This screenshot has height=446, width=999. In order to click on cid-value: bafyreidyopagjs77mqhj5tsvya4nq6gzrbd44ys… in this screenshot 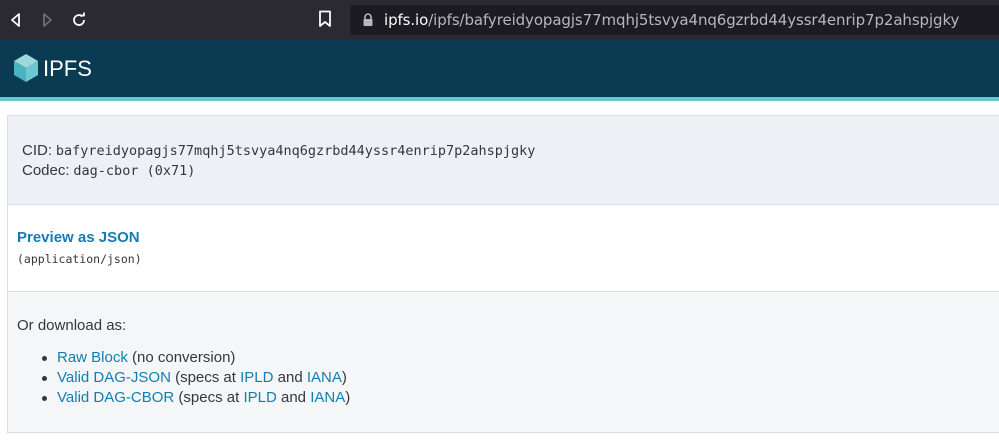, I will do `click(295, 151)`.